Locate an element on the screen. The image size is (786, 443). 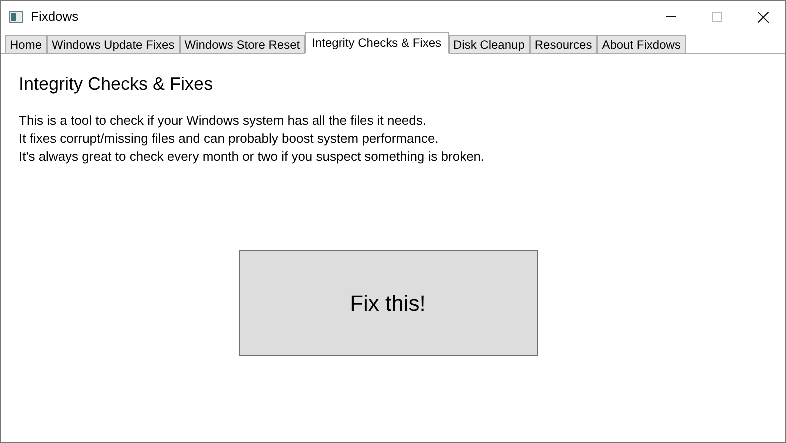
tab: Home is located at coordinates (26, 44).